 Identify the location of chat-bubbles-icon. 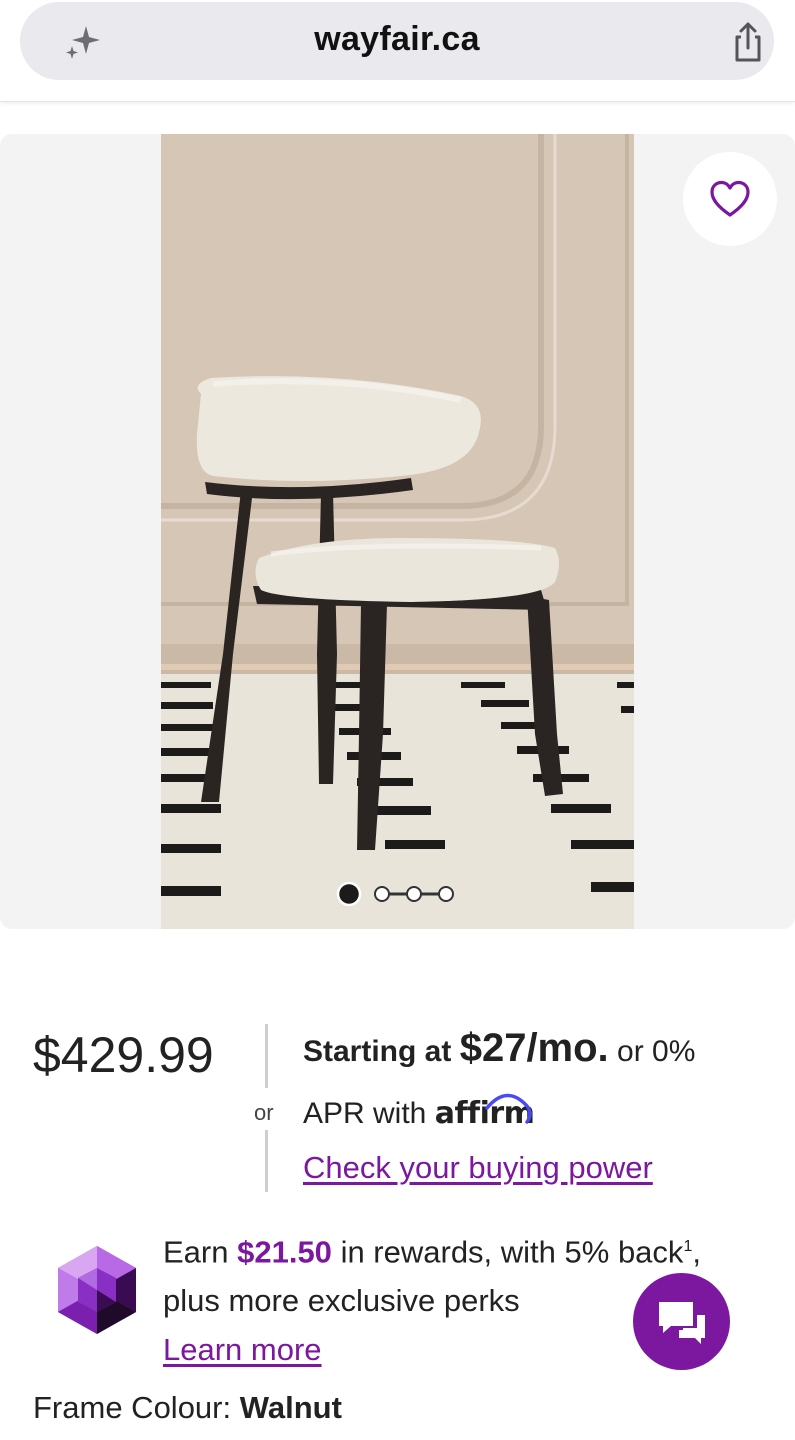
(681, 1322).